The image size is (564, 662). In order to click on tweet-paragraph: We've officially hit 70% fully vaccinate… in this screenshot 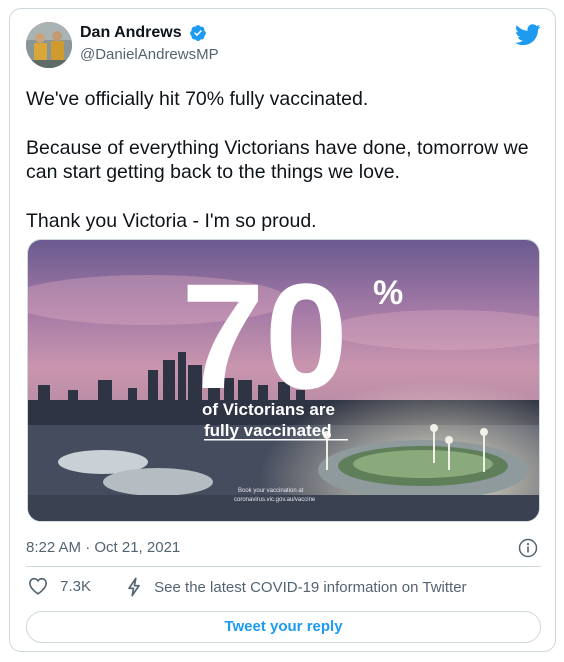, I will do `click(197, 99)`.